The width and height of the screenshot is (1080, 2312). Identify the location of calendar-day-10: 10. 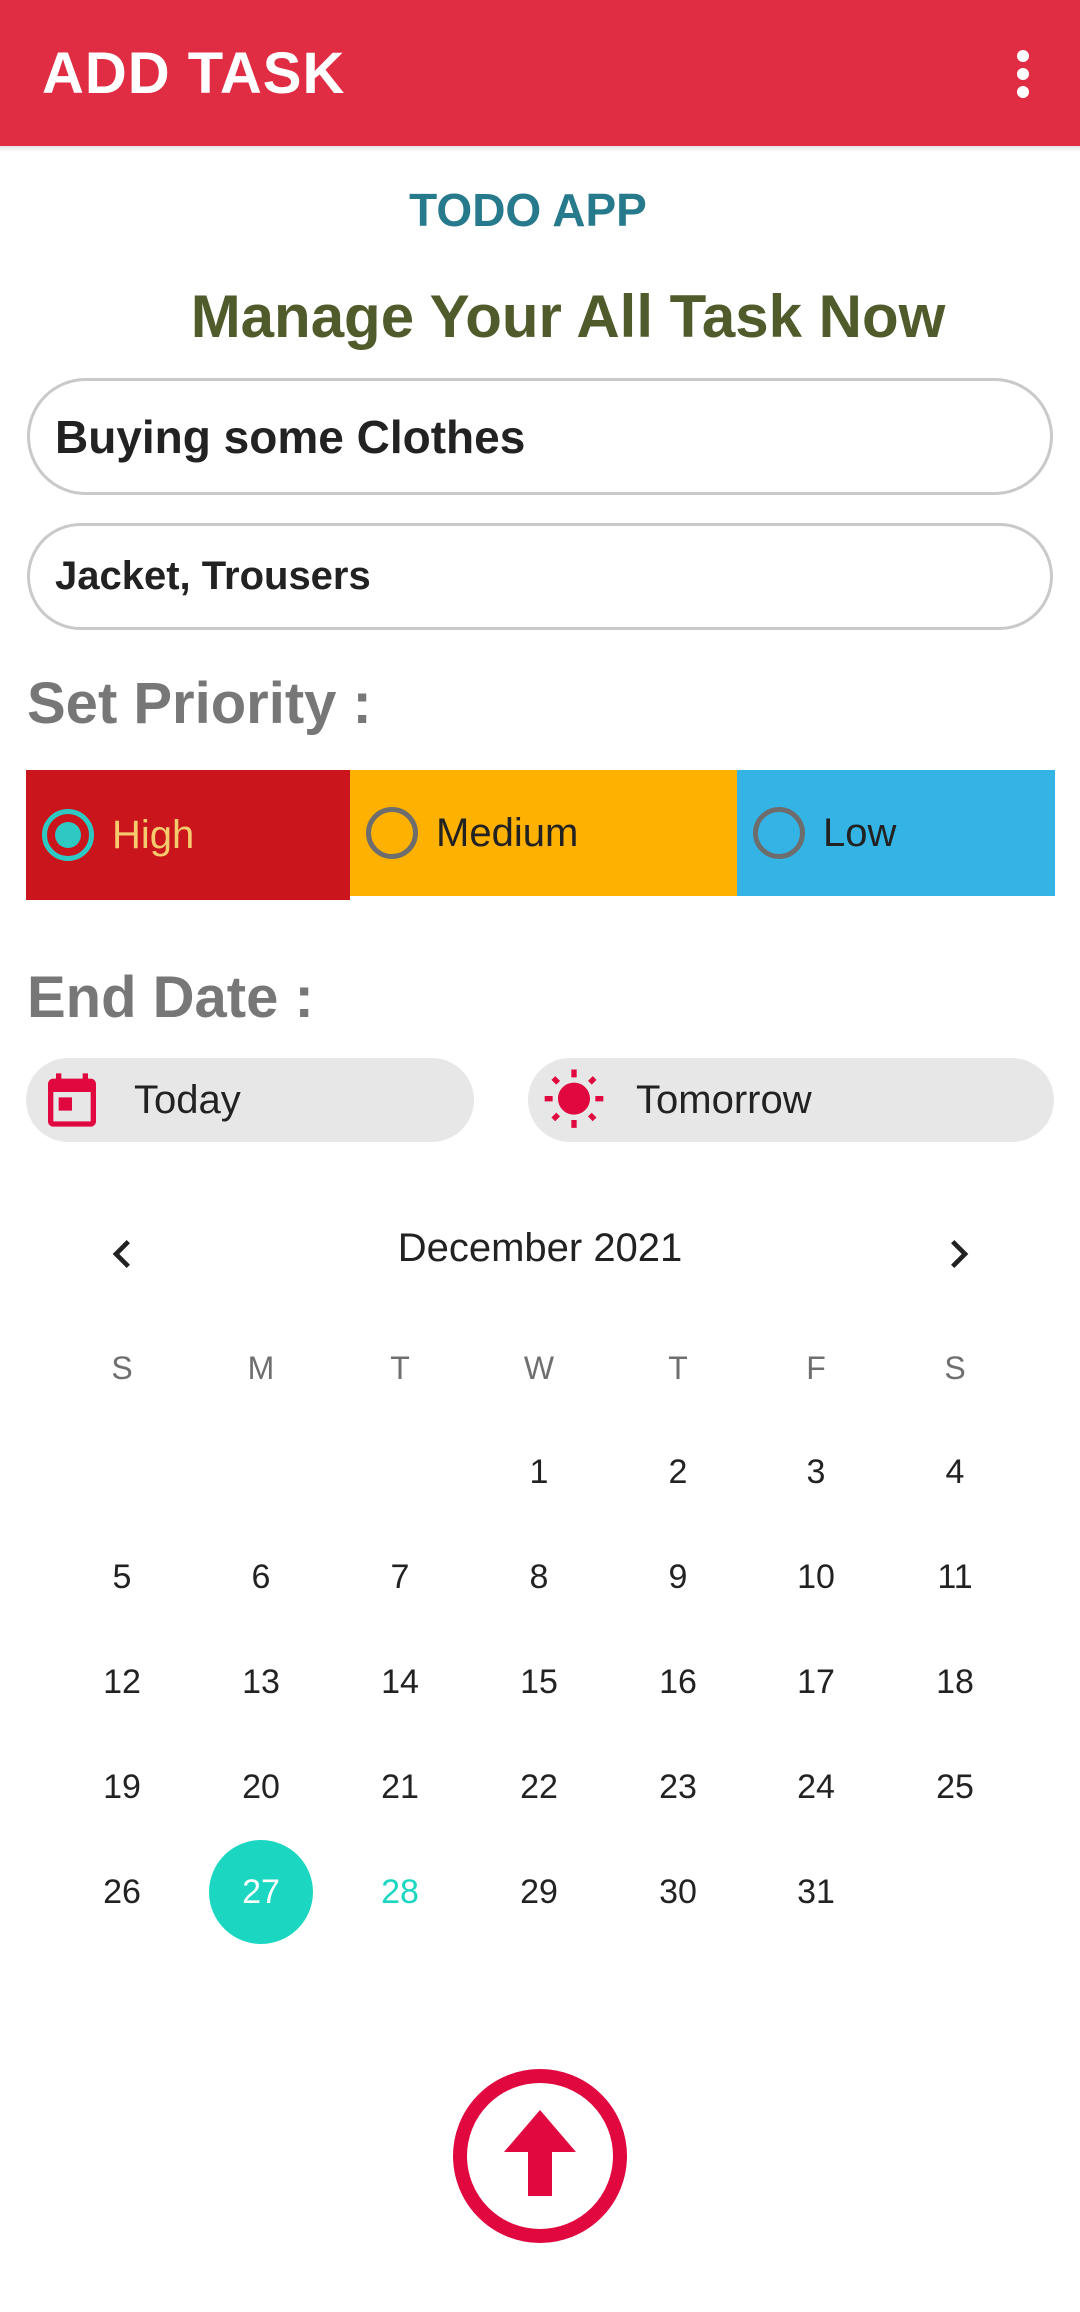
(816, 1577).